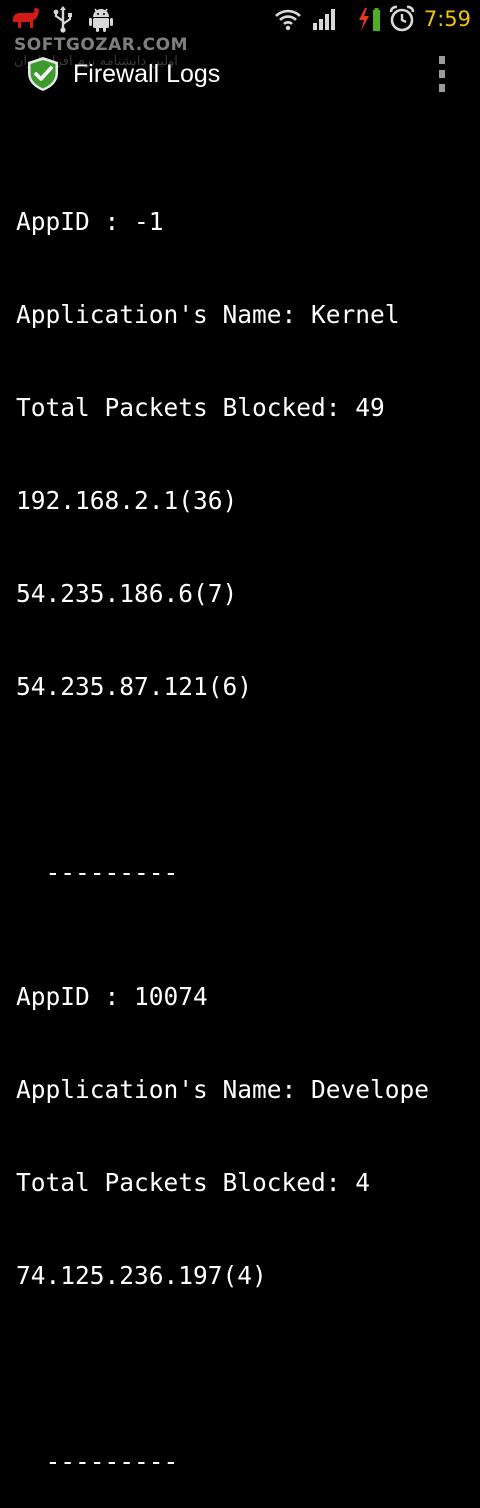  Describe the element at coordinates (127, 593) in the screenshot. I see `log-ip-entry: 54.235.186.6(7)` at that location.